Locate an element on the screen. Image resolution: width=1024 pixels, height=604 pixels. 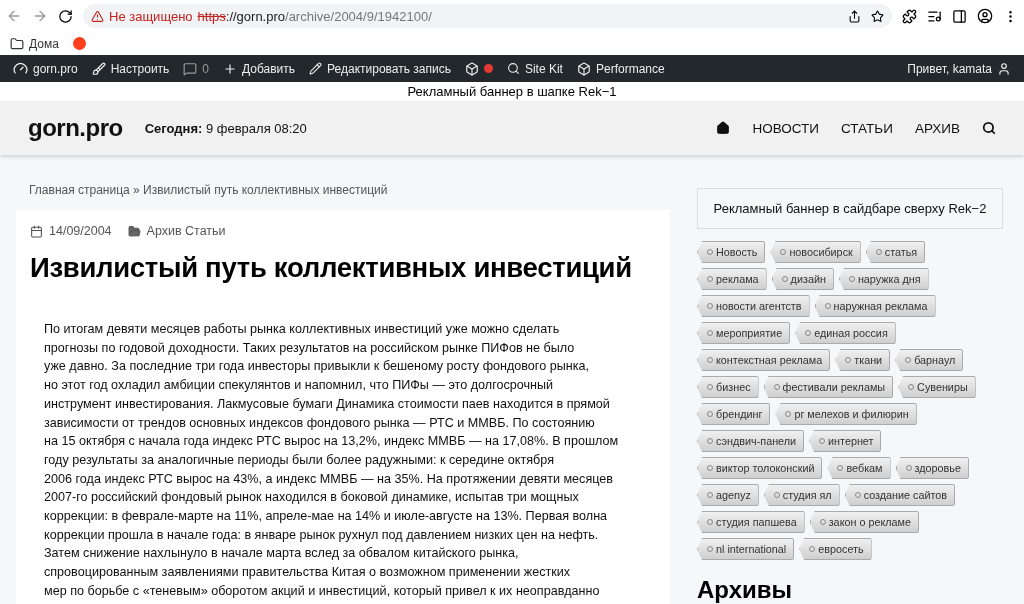
nav-link: СТАТЬИ is located at coordinates (867, 128).